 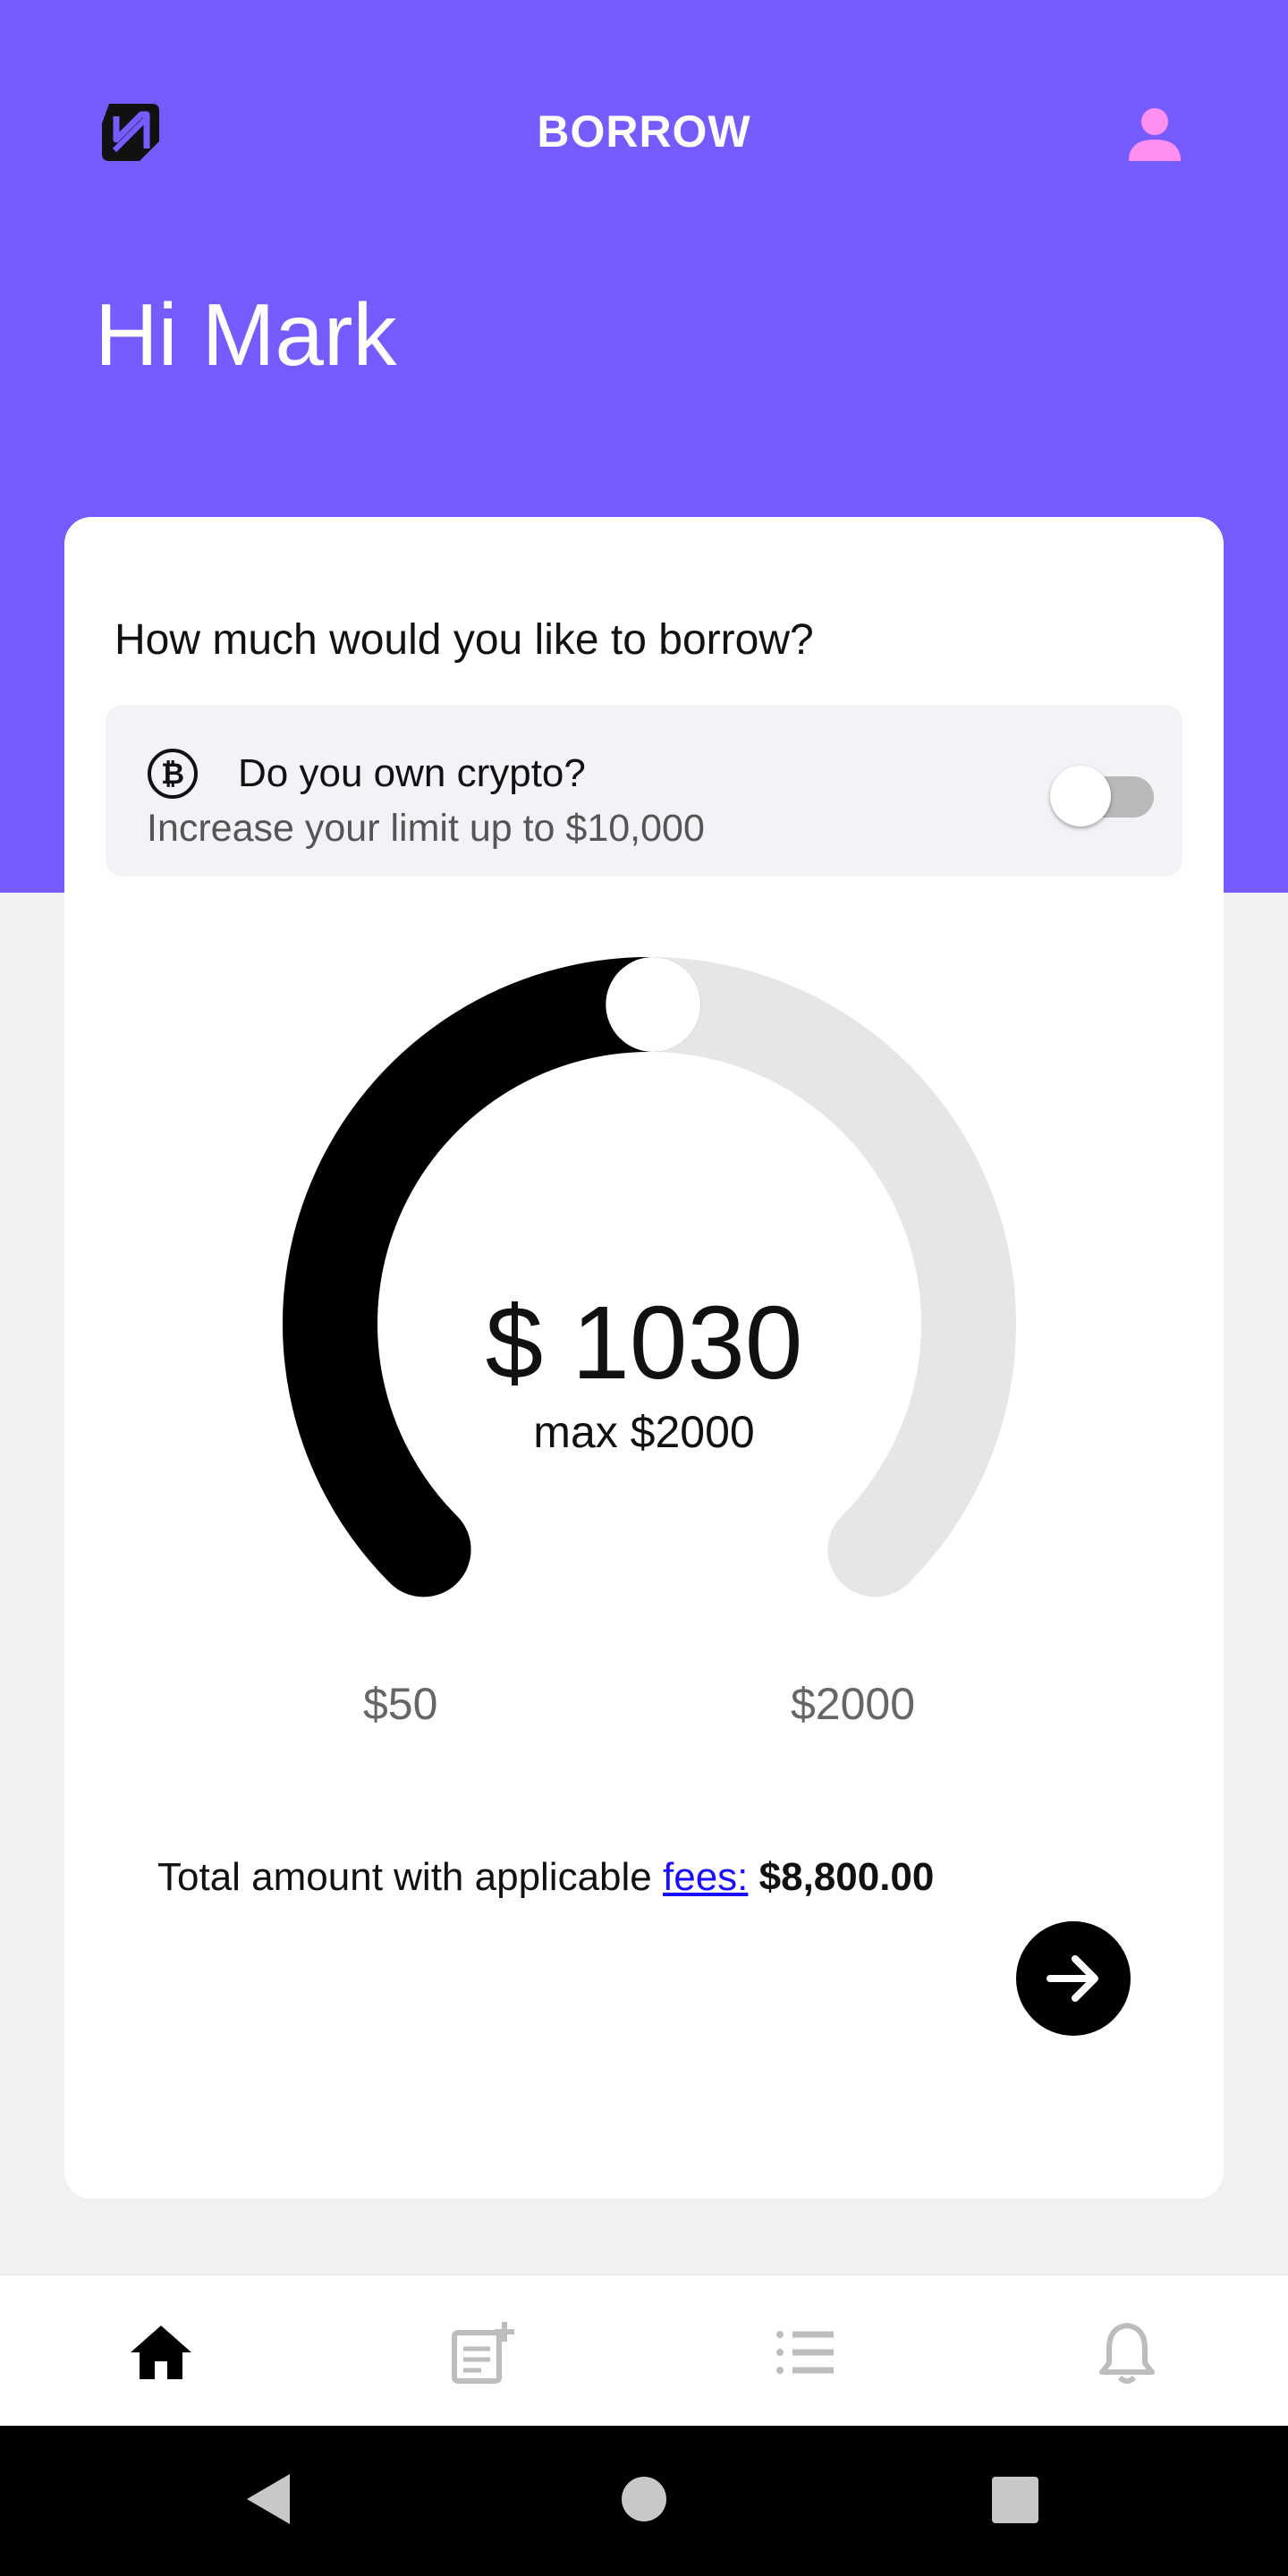 What do you see at coordinates (161, 2352) in the screenshot?
I see `home-icon` at bounding box center [161, 2352].